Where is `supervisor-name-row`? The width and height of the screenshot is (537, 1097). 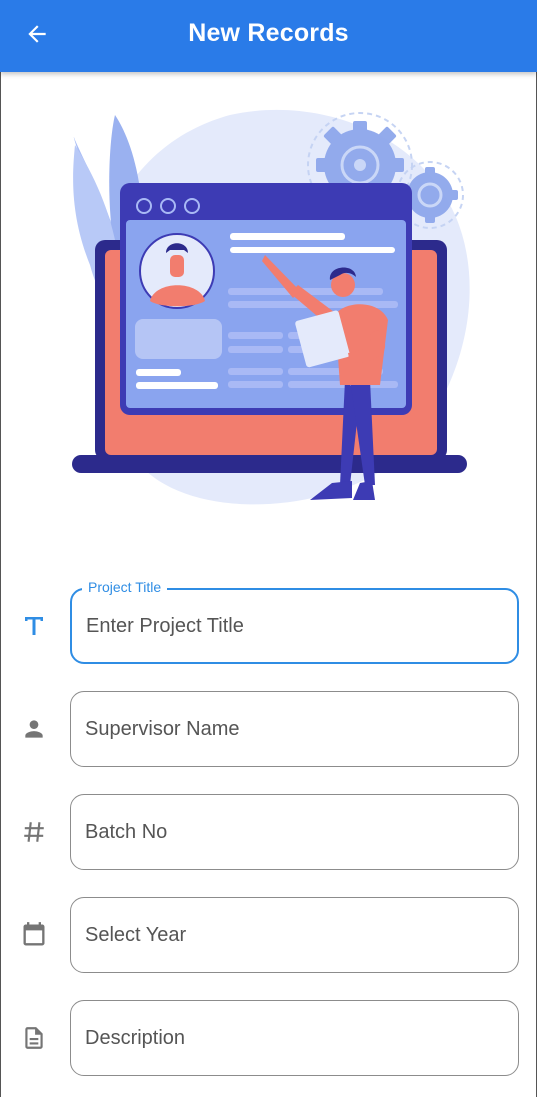
supervisor-name-row is located at coordinates (268, 730).